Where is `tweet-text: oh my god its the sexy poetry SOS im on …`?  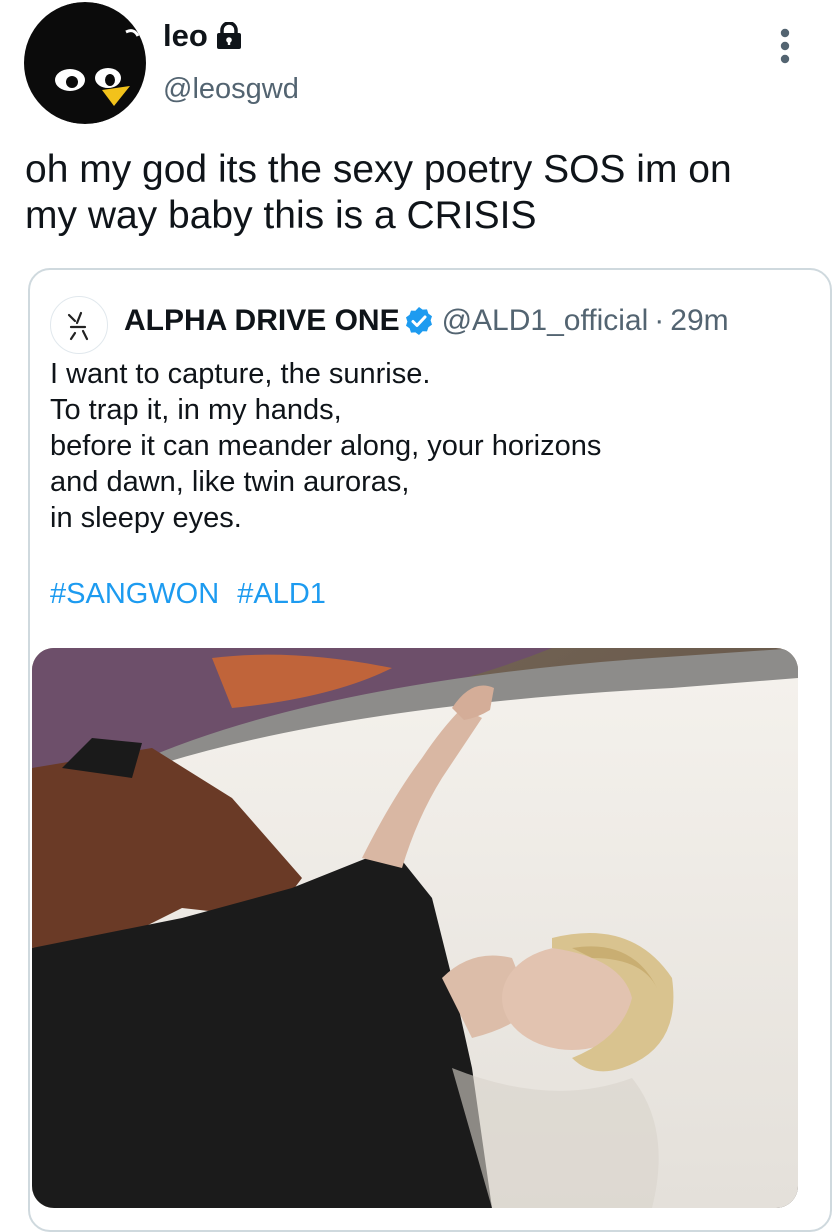
tweet-text: oh my god its the sexy poetry SOS im on … is located at coordinates (378, 192).